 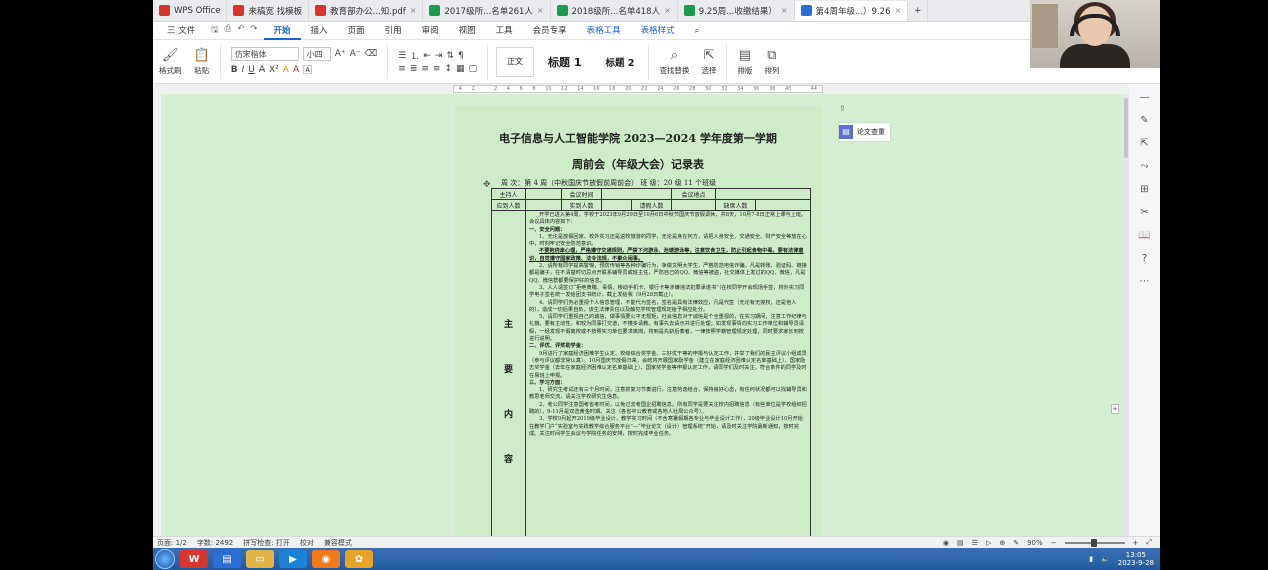 I want to click on shrink-font-icon: A⁻, so click(x=355, y=54).